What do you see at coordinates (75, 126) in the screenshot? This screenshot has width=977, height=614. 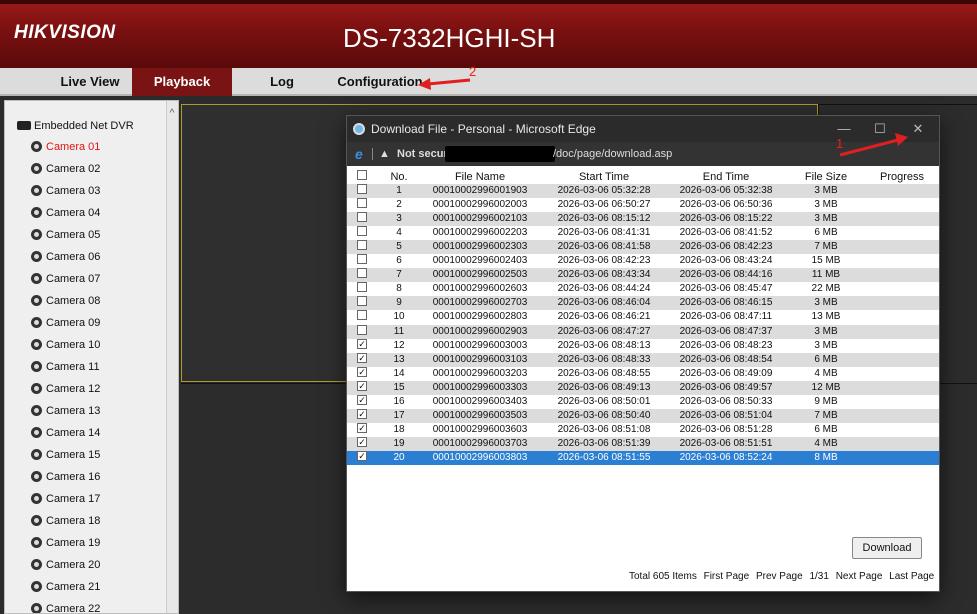 I see `tree-root-dvr: Embedded Net DVR` at bounding box center [75, 126].